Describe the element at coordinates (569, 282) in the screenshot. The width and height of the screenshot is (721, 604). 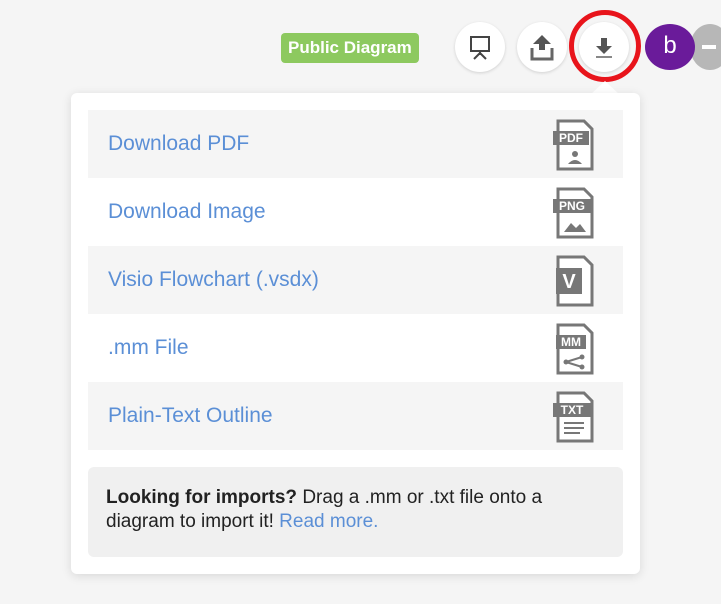
I see `svg-text: V` at that location.